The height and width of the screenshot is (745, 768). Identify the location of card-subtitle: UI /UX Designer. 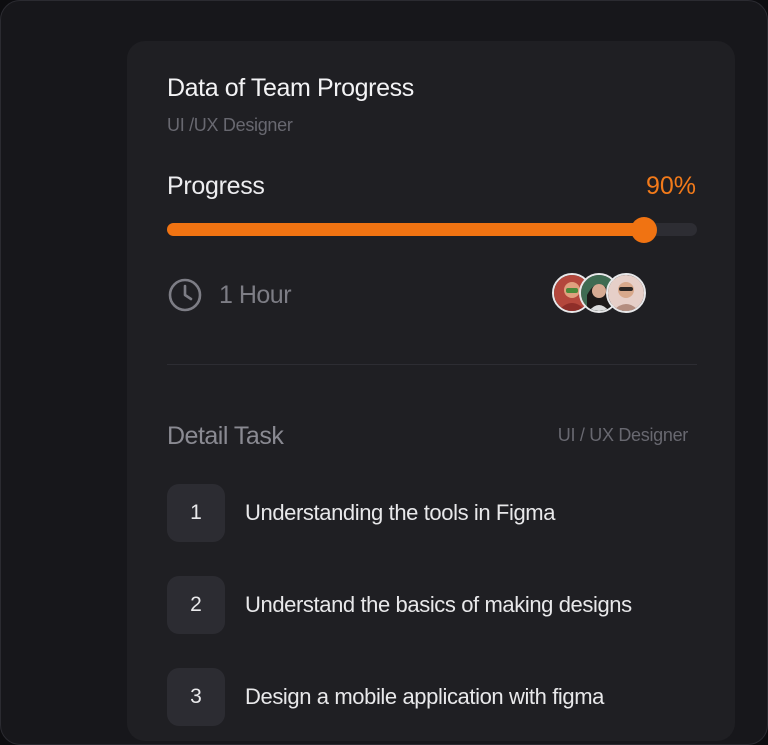
(230, 125).